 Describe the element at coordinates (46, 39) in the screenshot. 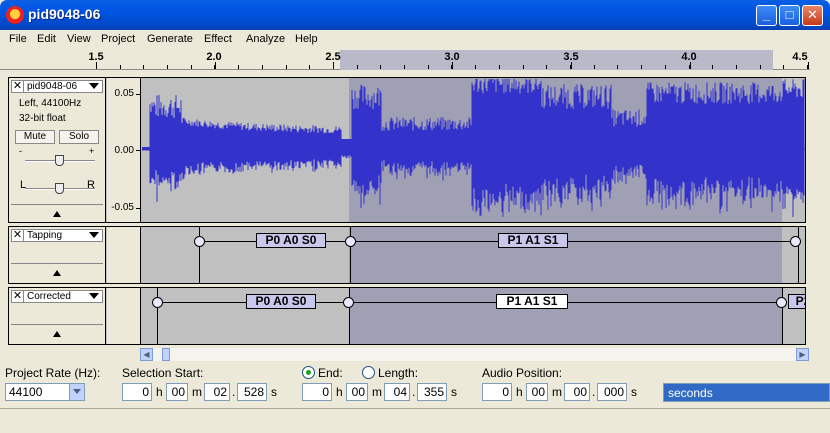

I see `menu-edit: Edit` at that location.